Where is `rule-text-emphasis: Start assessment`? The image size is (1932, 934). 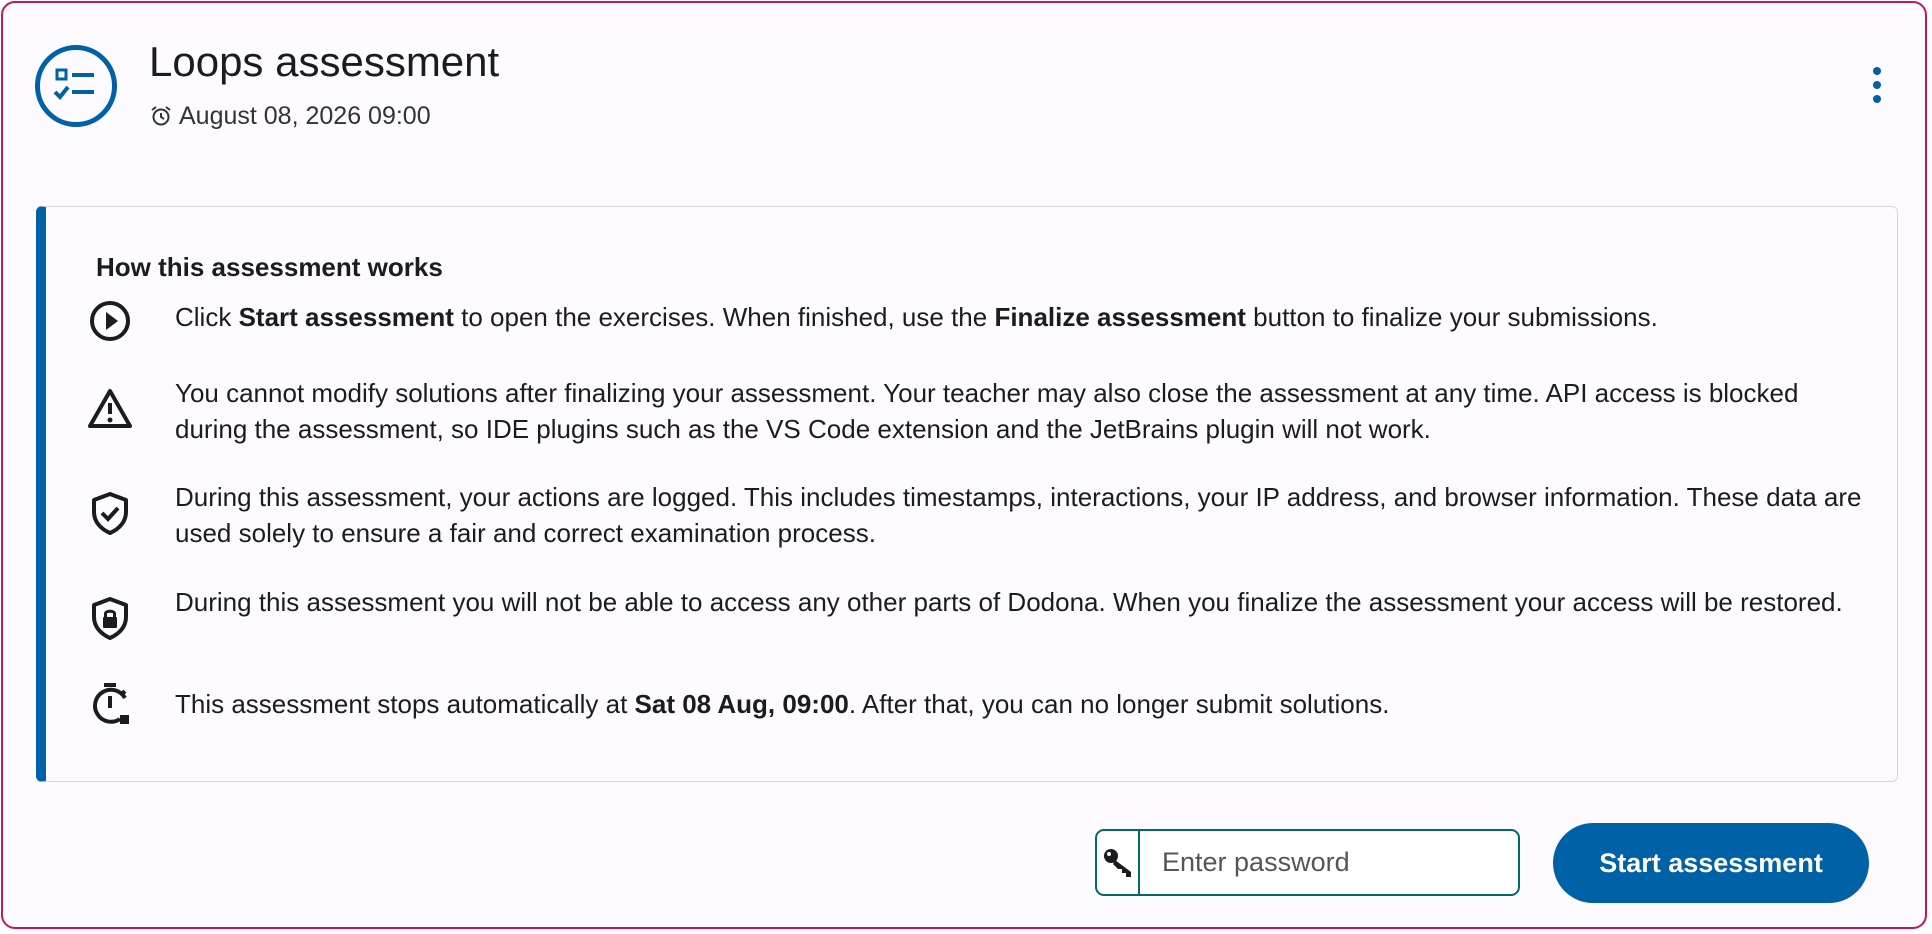 rule-text-emphasis: Start assessment is located at coordinates (346, 317).